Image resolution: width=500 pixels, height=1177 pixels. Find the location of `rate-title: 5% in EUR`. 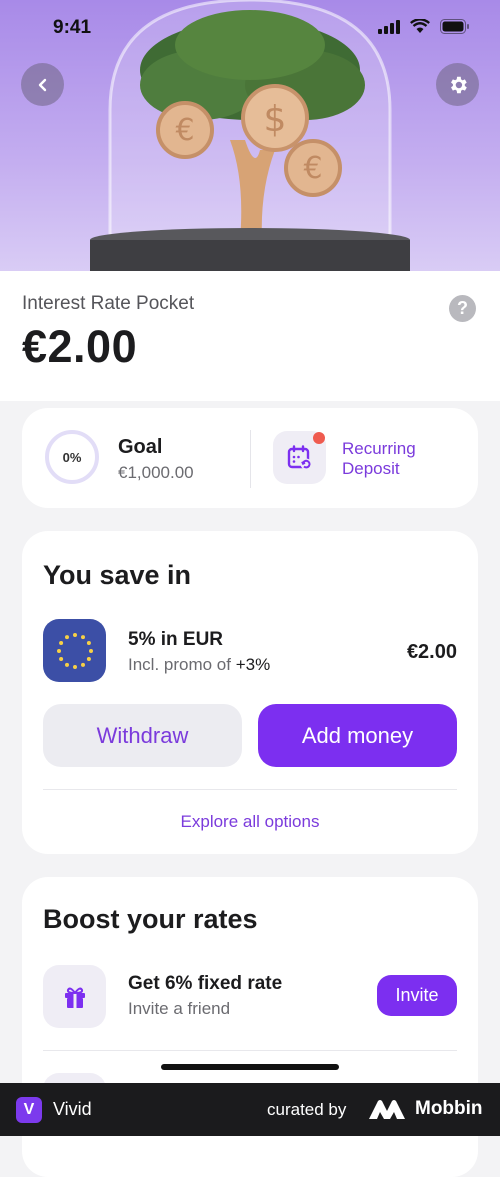

rate-title: 5% in EUR is located at coordinates (176, 639).